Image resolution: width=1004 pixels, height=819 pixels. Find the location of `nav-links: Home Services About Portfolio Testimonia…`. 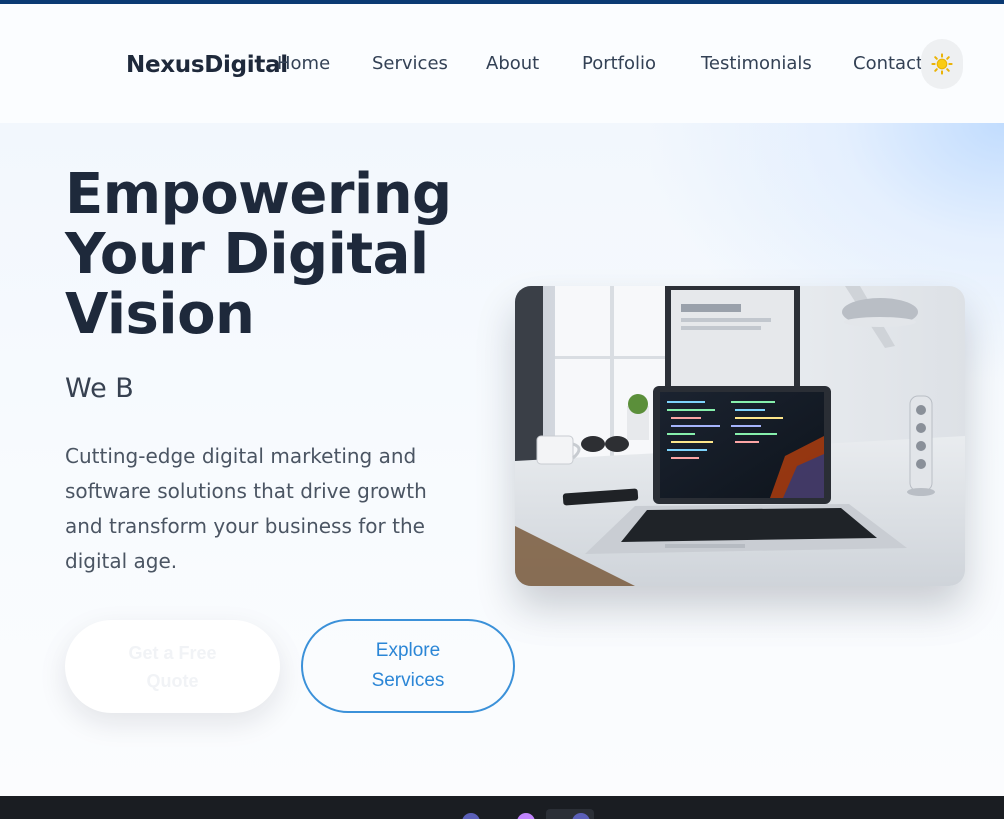

nav-links: Home Services About Portfolio Testimonia… is located at coordinates (502, 66).